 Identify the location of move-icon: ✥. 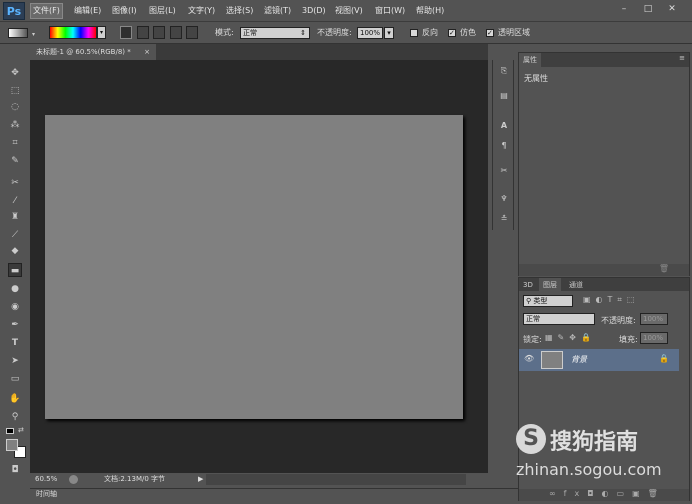
(15, 73).